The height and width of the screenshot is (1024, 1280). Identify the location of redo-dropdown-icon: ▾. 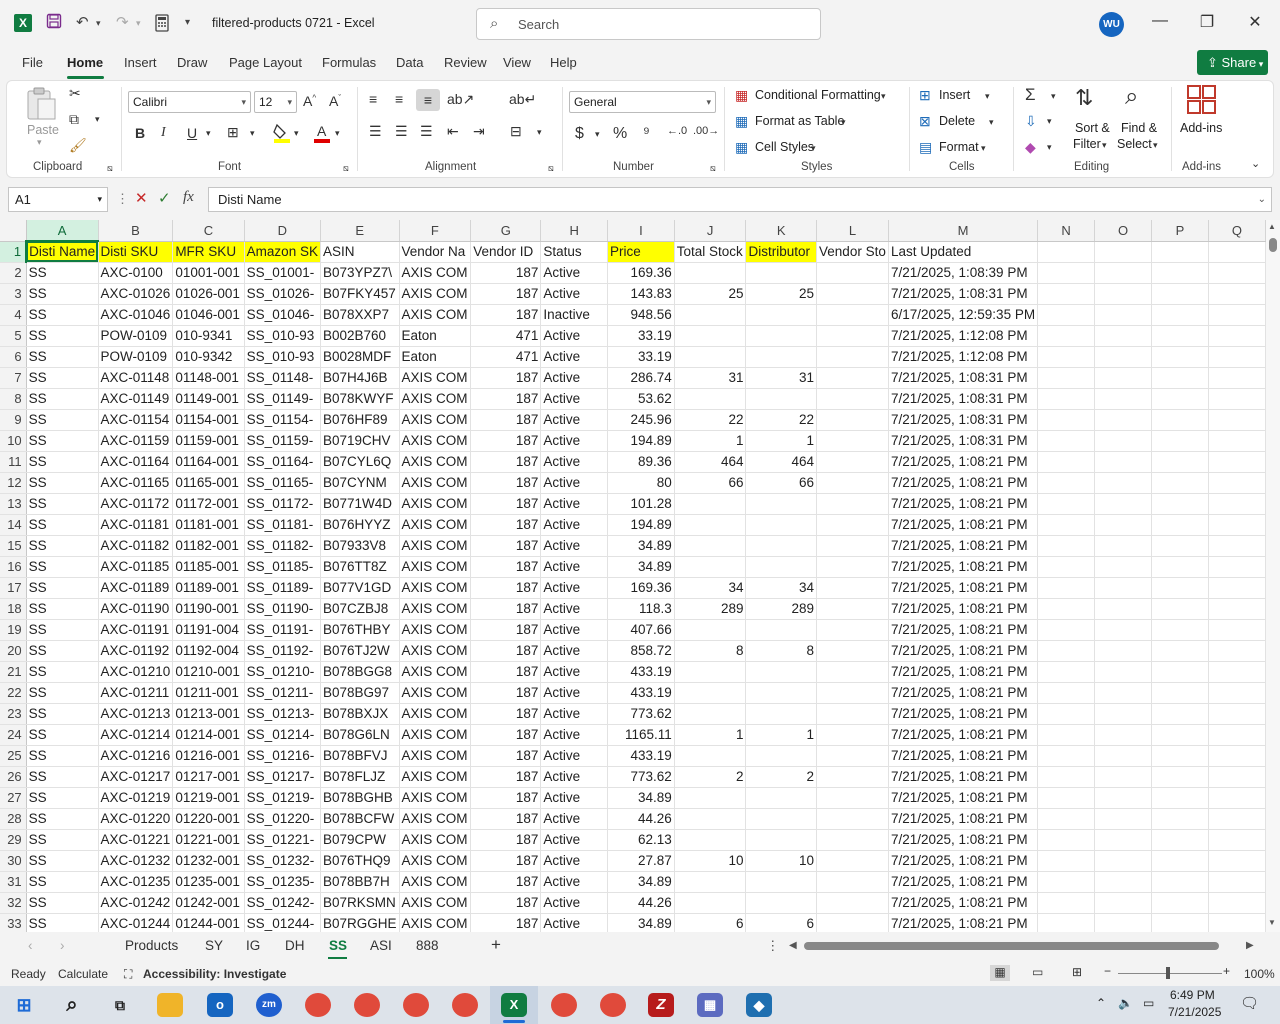
(138, 23).